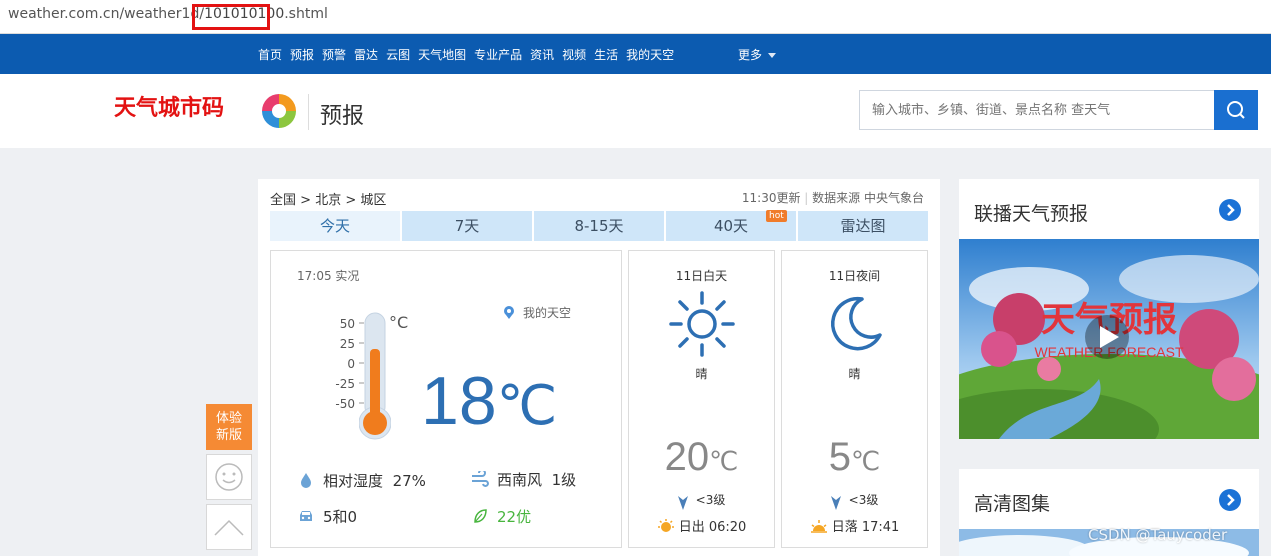  Describe the element at coordinates (856, 323) in the screenshot. I see `moon-icon` at that location.